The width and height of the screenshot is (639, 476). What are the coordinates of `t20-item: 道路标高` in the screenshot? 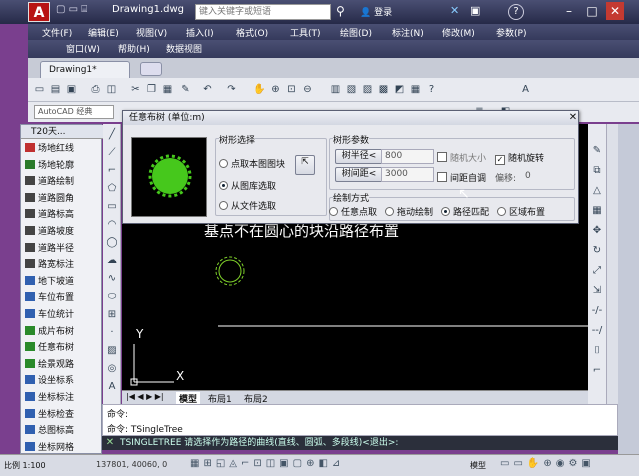 It's located at (63, 215).